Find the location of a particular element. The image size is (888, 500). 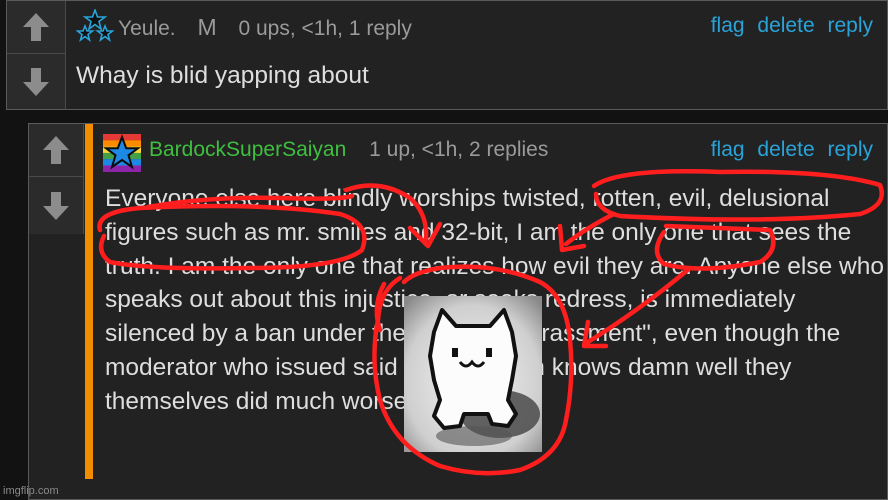

stars-icon is located at coordinates (95, 26).